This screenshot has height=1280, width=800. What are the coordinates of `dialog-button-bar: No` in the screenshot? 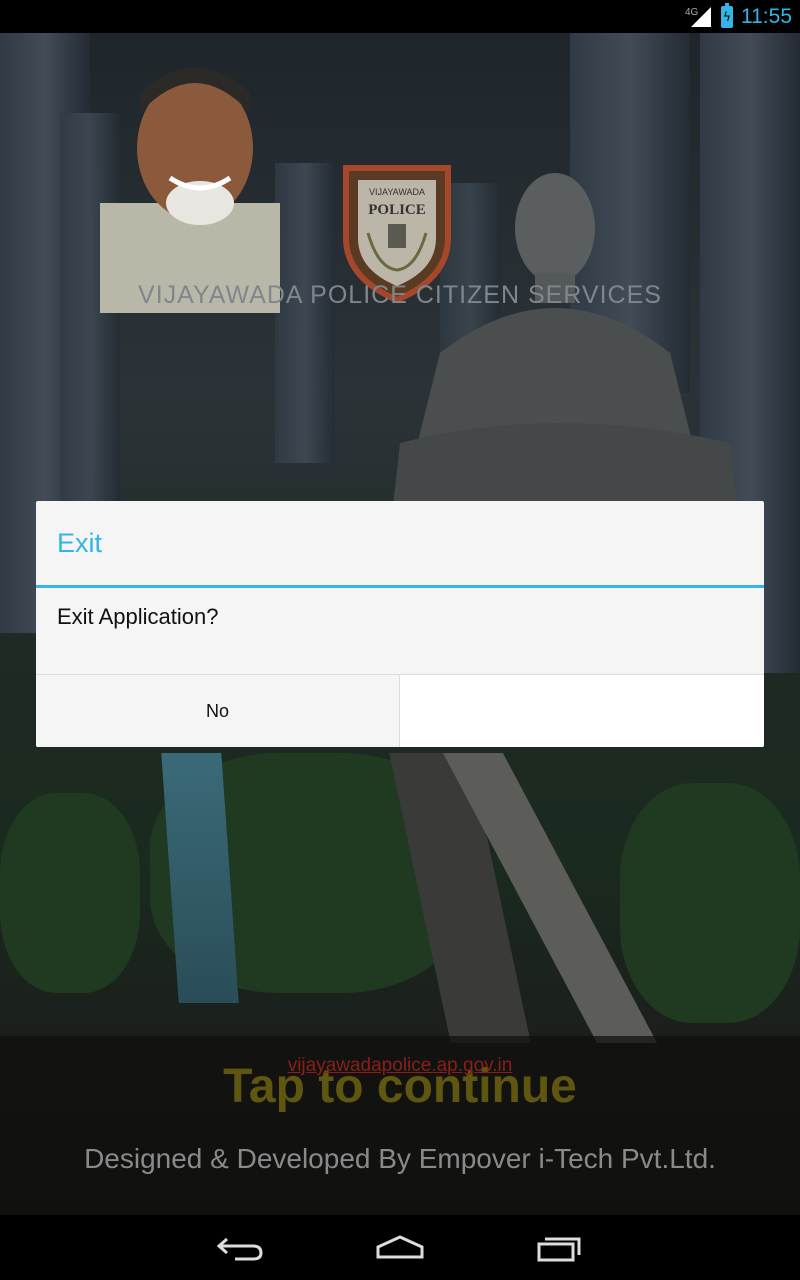 It's located at (400, 710).